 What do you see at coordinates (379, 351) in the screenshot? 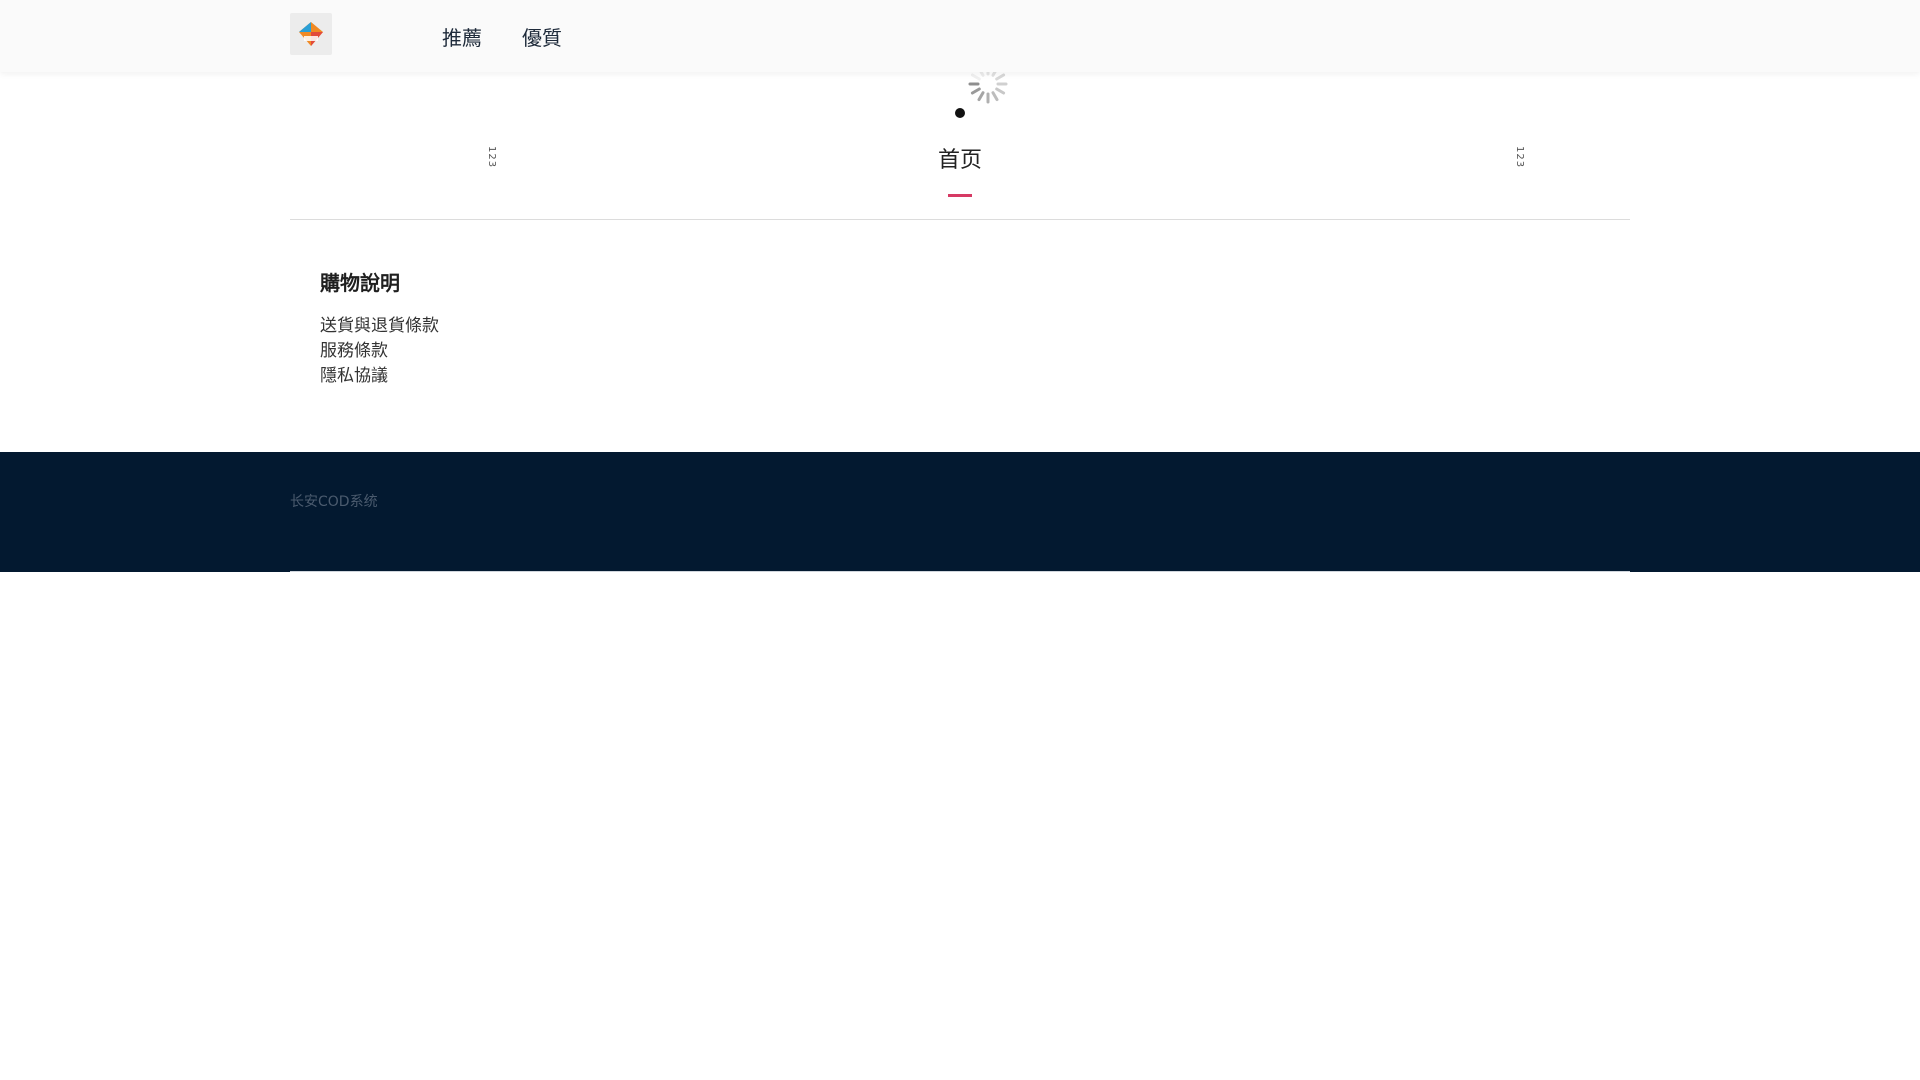
I see `terms-of-service-link: 服務條款` at bounding box center [379, 351].